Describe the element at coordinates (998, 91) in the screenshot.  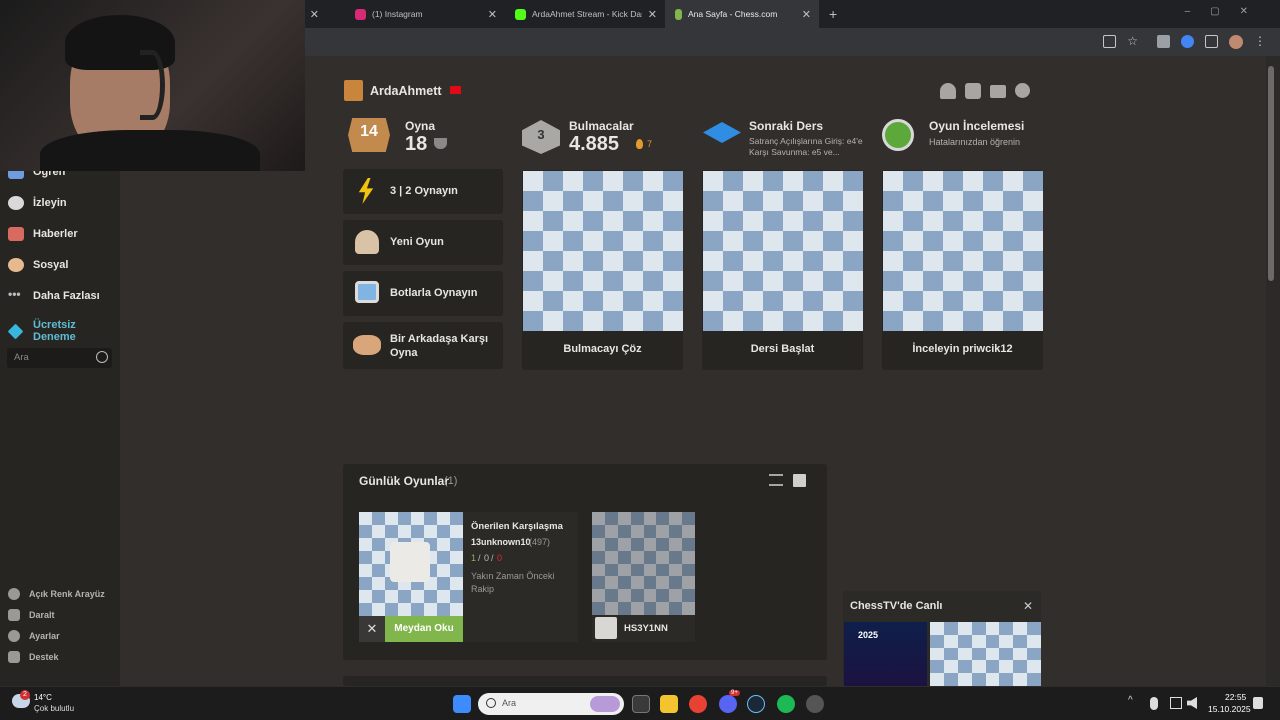
I see `mail-icon` at that location.